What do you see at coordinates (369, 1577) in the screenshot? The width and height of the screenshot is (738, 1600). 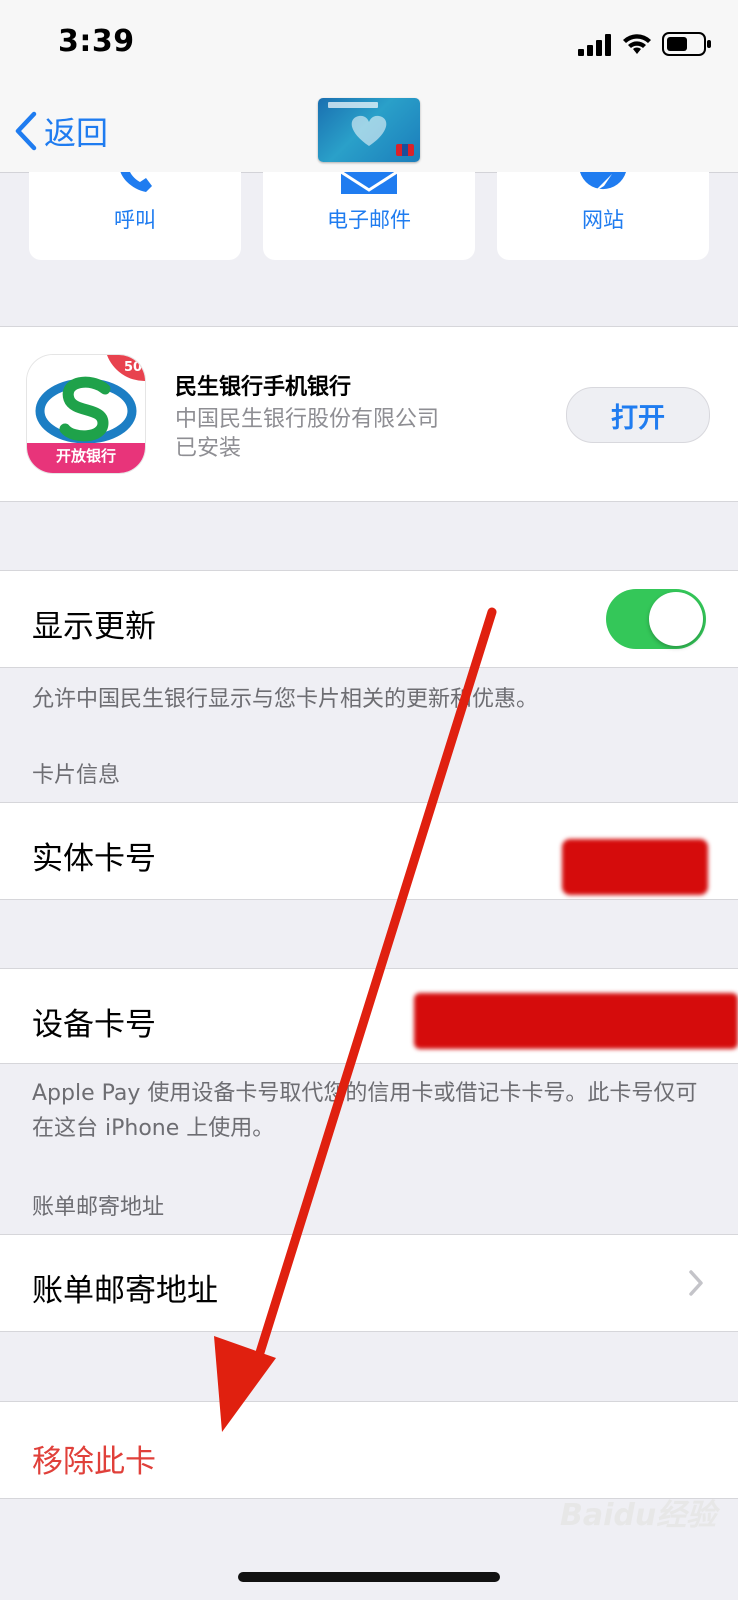 I see `home-indicator` at bounding box center [369, 1577].